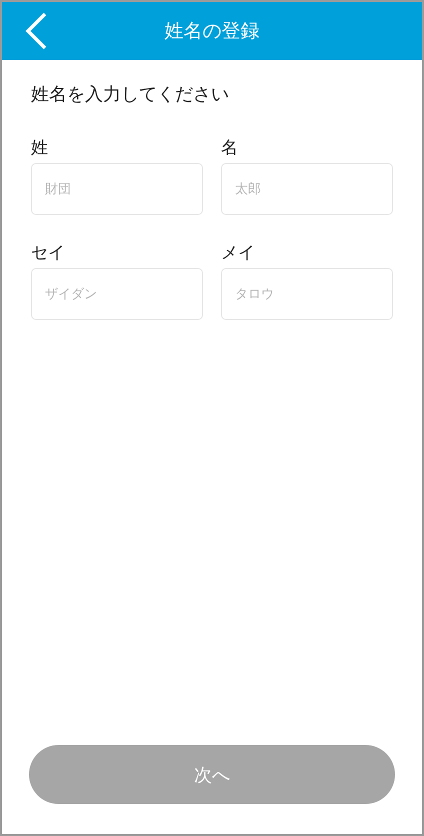 Image resolution: width=424 pixels, height=836 pixels. Describe the element at coordinates (36, 31) in the screenshot. I see `back-chevron-icon` at that location.